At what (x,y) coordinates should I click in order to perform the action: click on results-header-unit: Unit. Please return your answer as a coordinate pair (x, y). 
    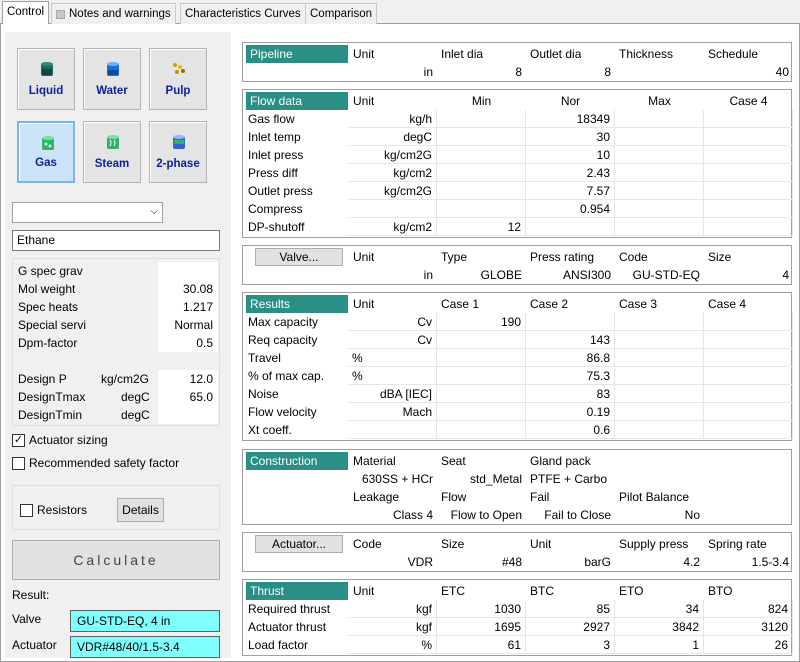
    Looking at the image, I should click on (364, 304).